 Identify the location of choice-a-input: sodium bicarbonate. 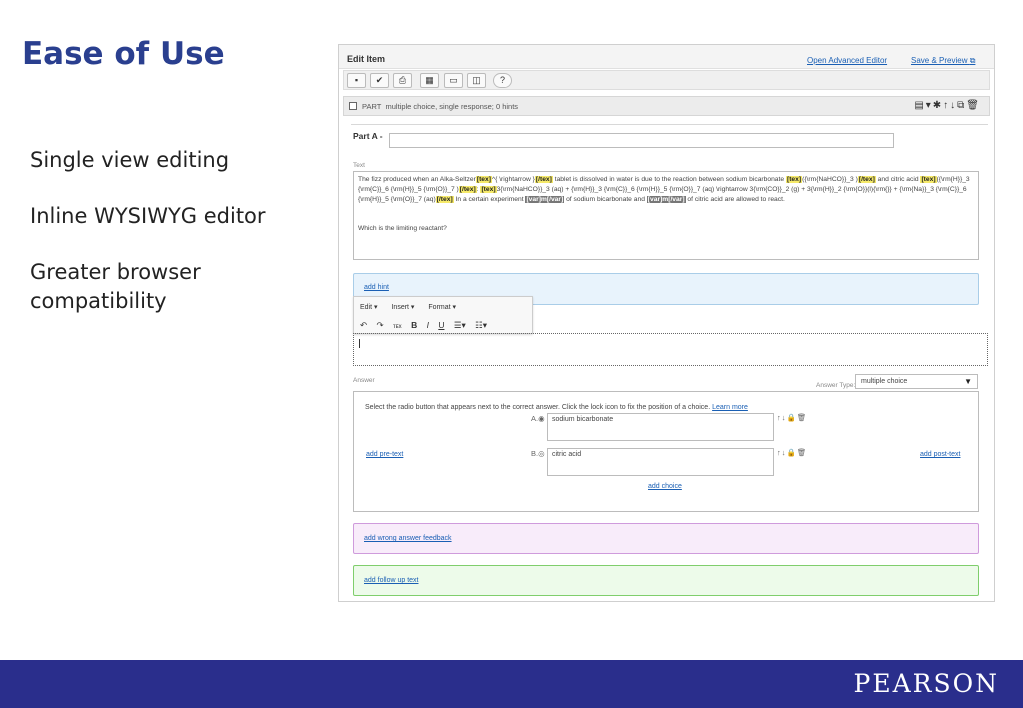
(660, 427).